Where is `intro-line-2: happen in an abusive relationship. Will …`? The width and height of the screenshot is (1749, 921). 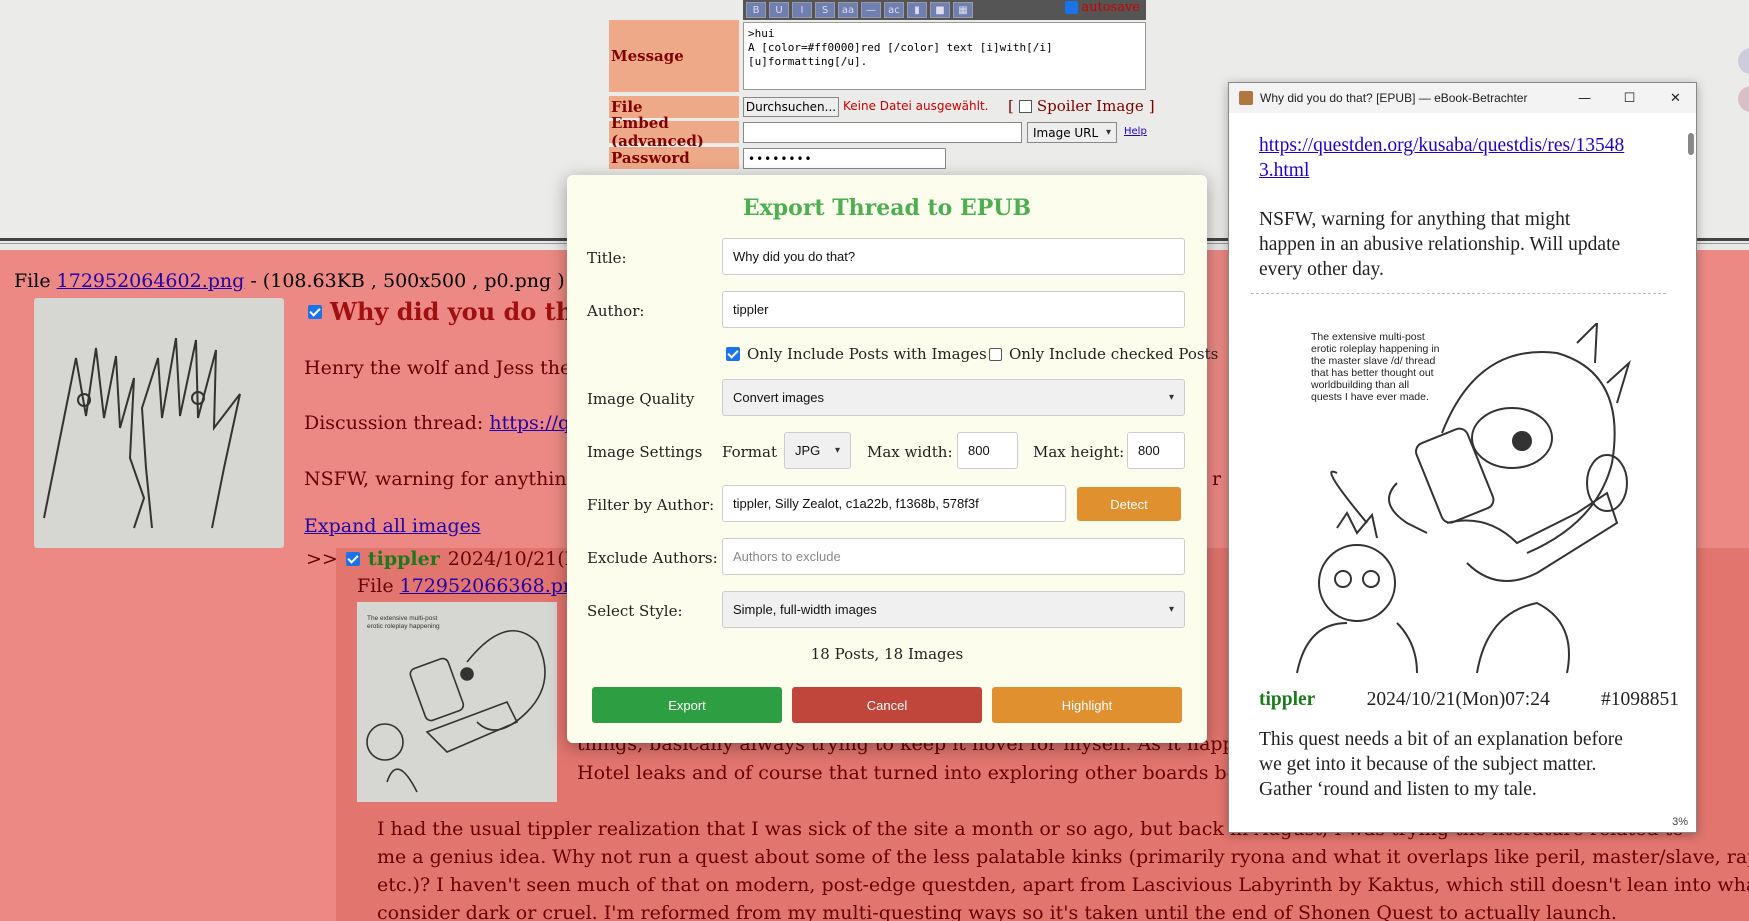 intro-line-2: happen in an abusive relationship. Will … is located at coordinates (1440, 244).